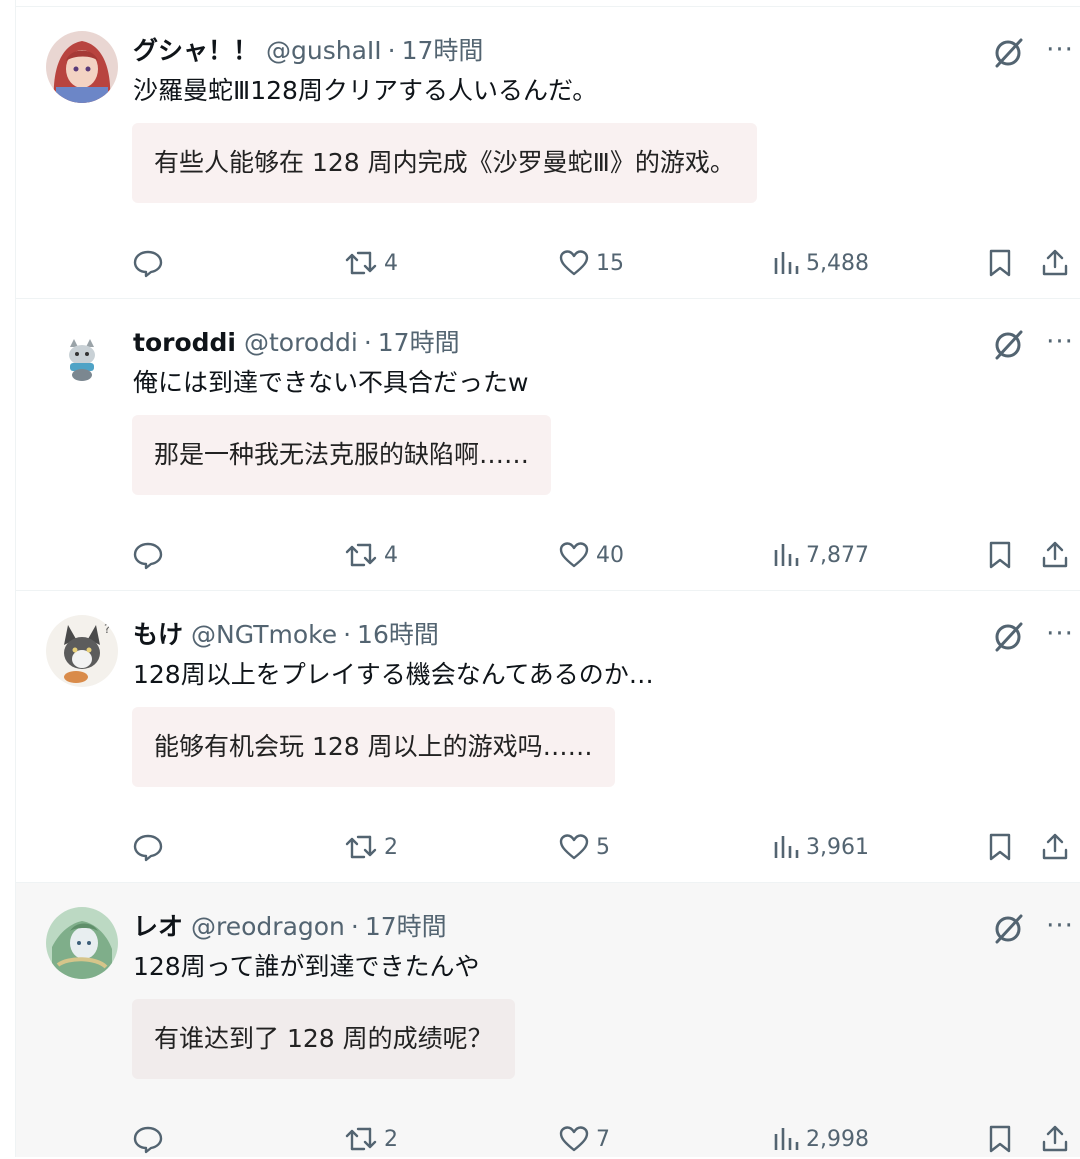  I want to click on like-count: 7, so click(603, 1139).